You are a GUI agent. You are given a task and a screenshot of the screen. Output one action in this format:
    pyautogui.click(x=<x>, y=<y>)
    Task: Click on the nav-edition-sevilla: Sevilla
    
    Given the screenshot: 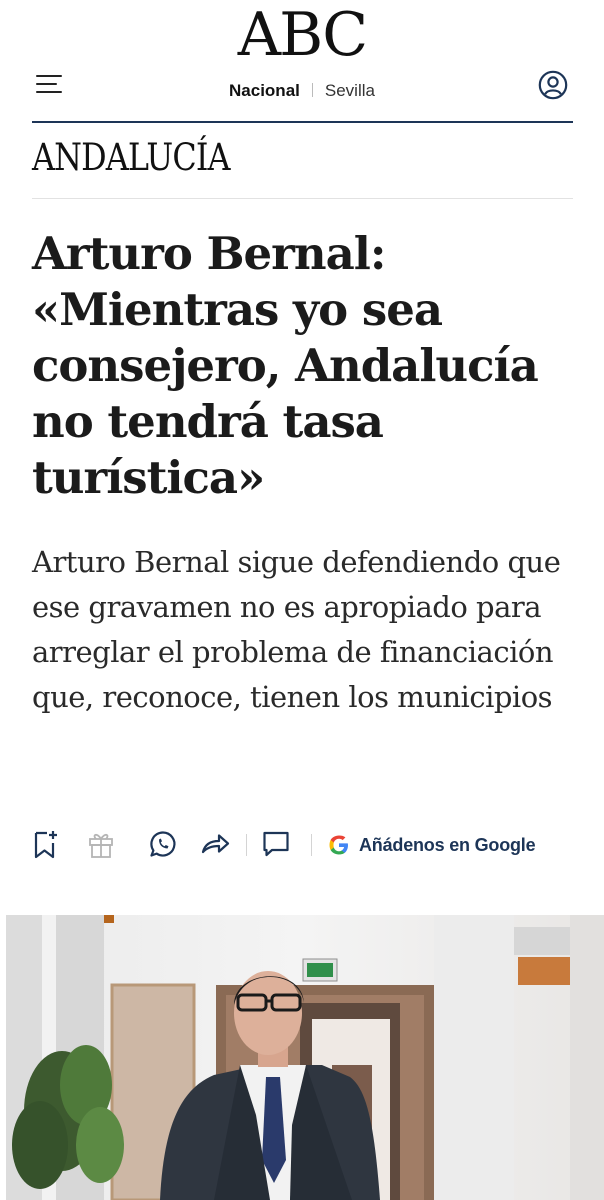 What is the action you would take?
    pyautogui.click(x=350, y=90)
    